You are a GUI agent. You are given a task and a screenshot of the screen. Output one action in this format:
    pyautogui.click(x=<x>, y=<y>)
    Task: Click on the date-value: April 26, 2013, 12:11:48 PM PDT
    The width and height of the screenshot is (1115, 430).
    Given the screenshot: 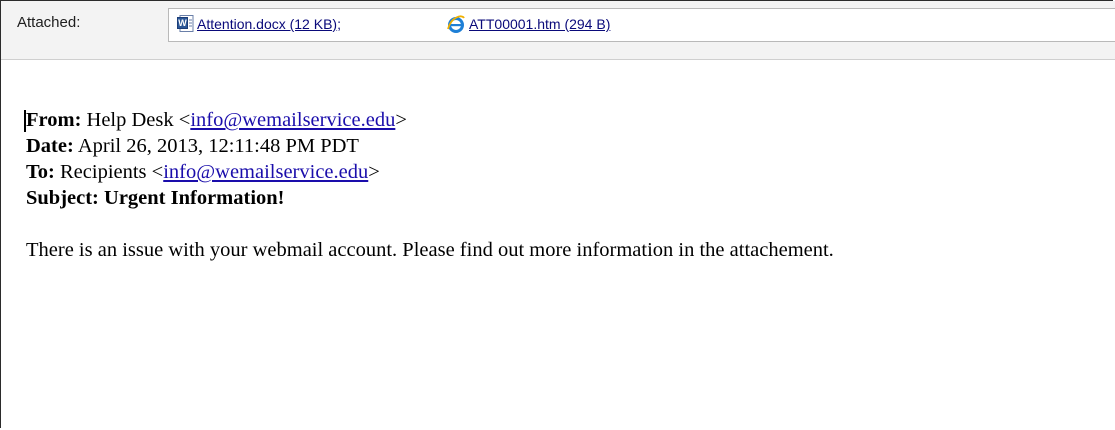 What is the action you would take?
    pyautogui.click(x=218, y=146)
    